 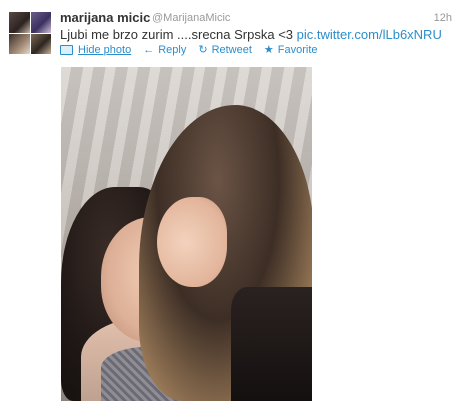 I want to click on favorite-icon: ★, so click(x=268, y=49).